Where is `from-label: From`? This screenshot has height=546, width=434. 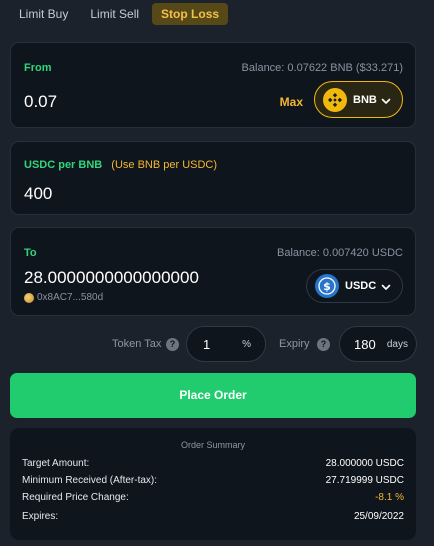 from-label: From is located at coordinates (38, 68).